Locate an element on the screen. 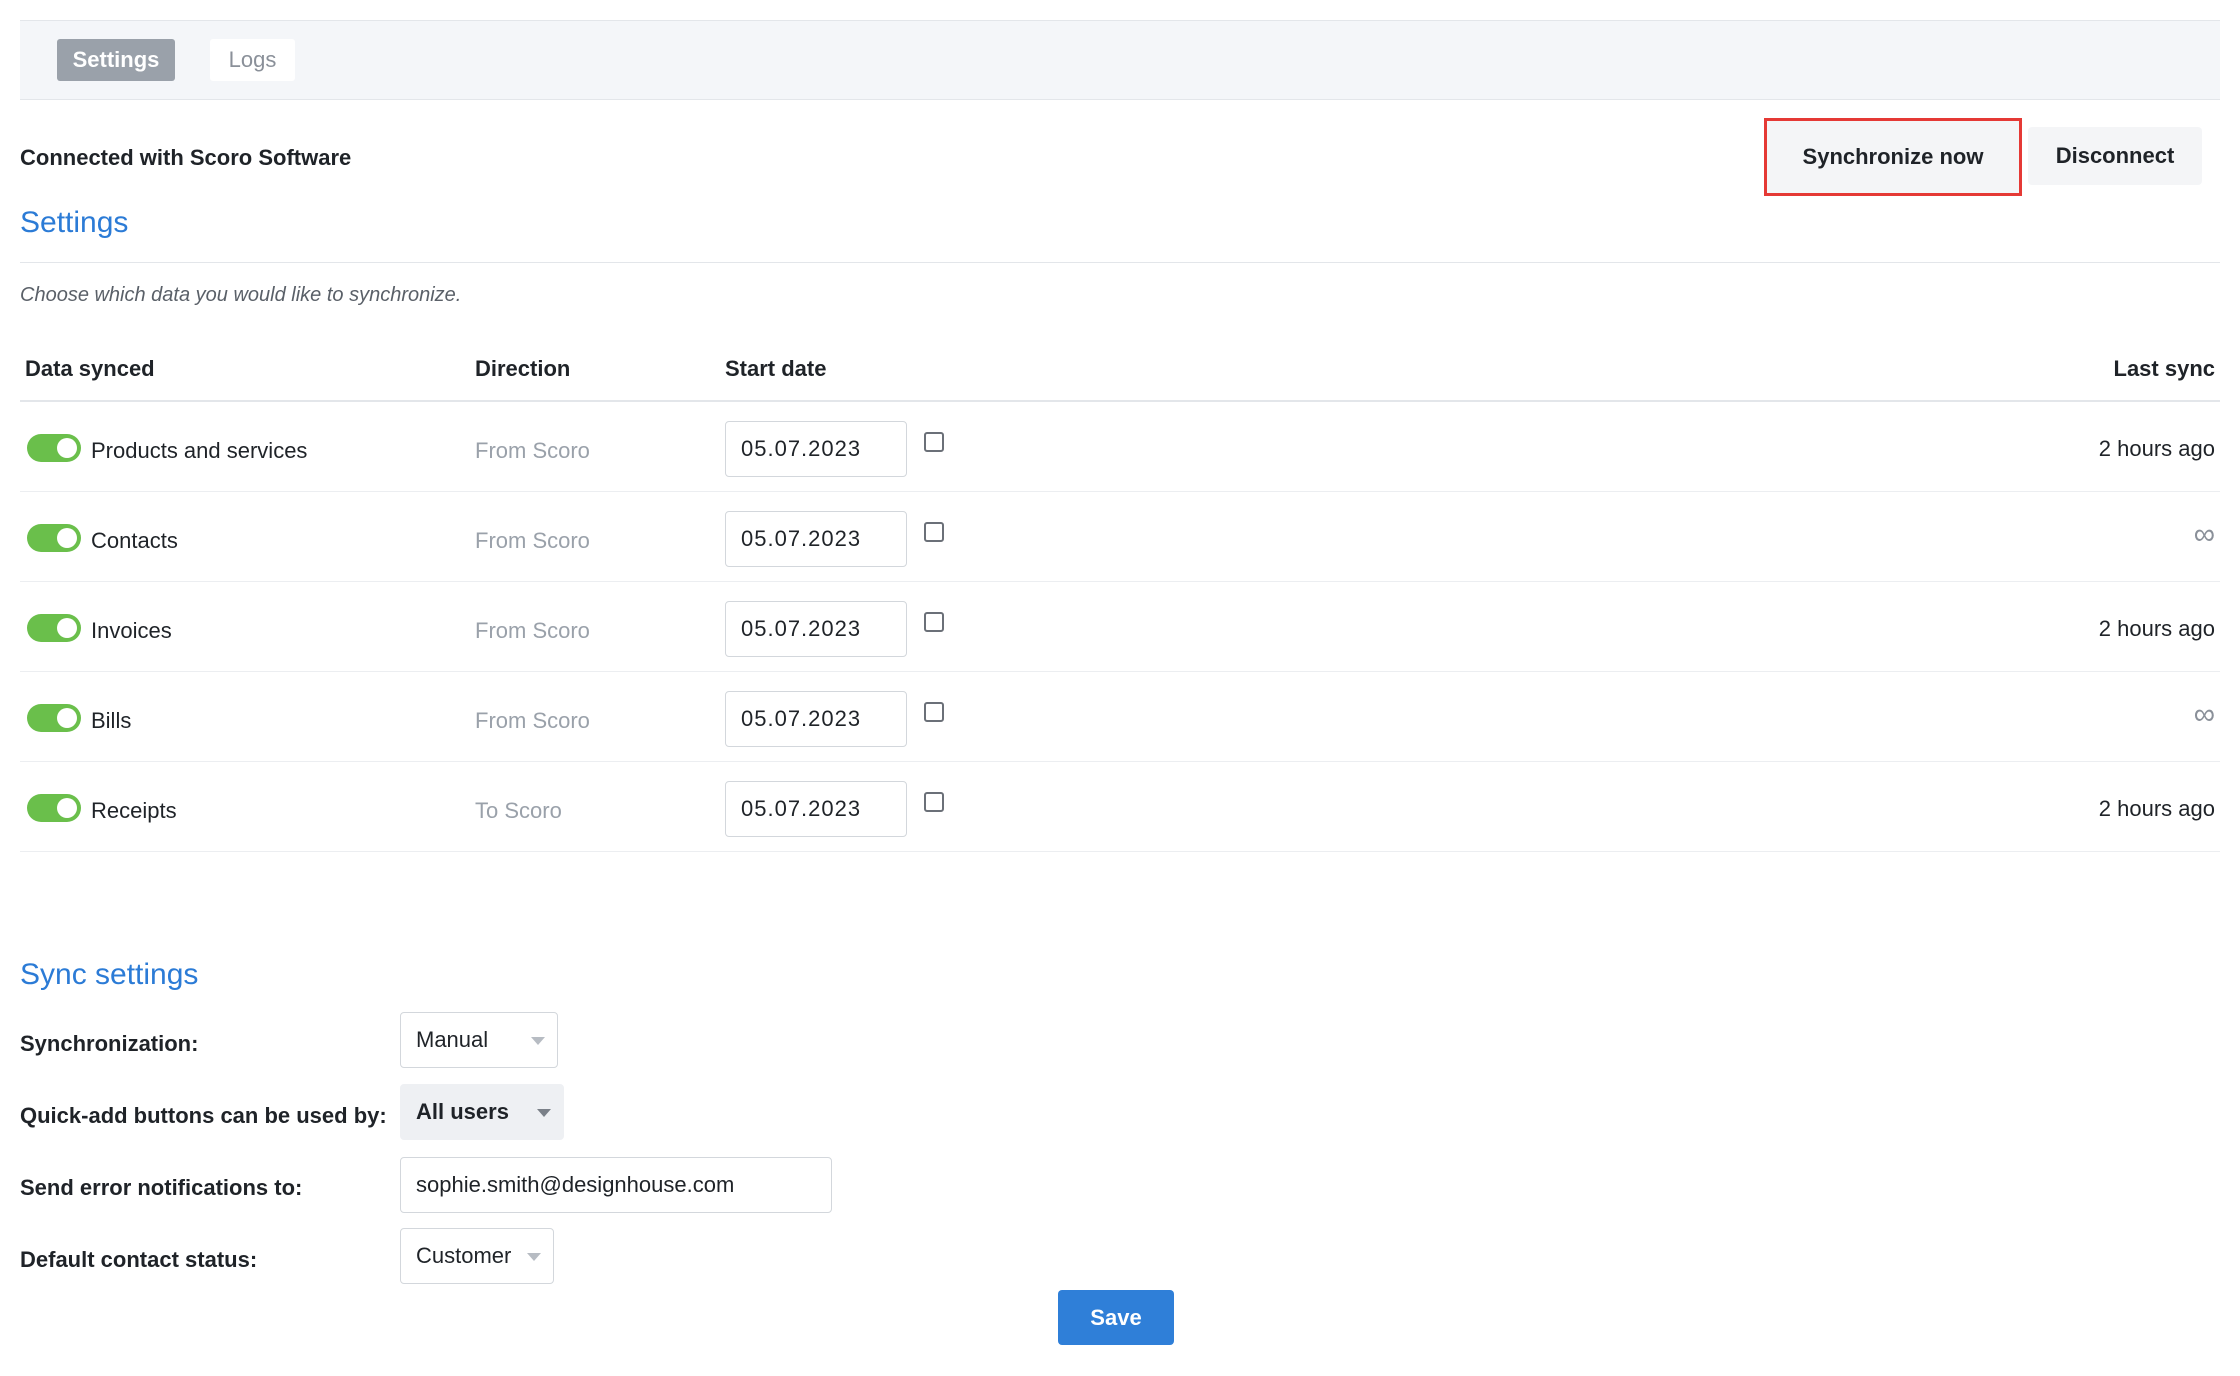  column-header-last-sync: Last sync is located at coordinates (2164, 368).